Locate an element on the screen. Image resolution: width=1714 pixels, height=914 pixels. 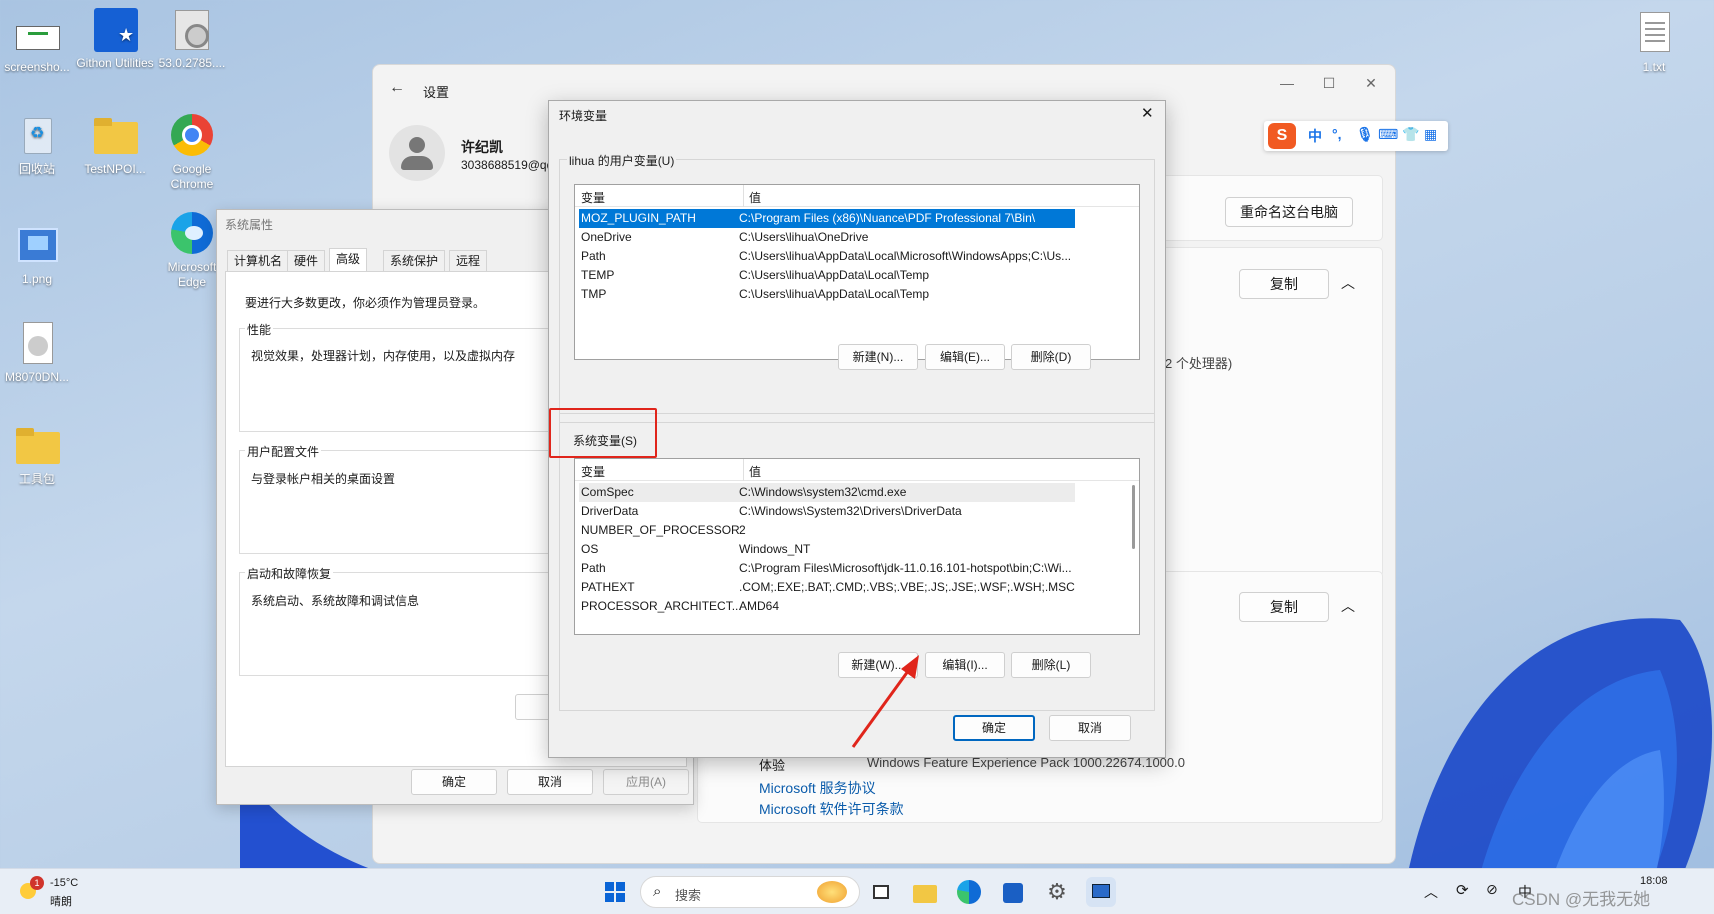
search-highlight-icon is located at coordinates (832, 892).